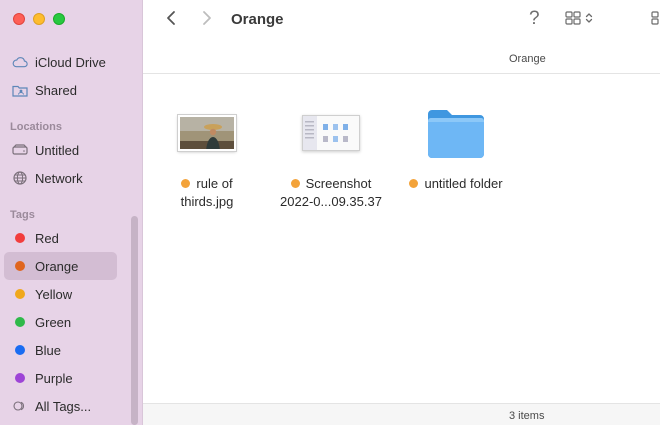  Describe the element at coordinates (70, 62) in the screenshot. I see `sidebar-item-label: iCloud Drive` at that location.